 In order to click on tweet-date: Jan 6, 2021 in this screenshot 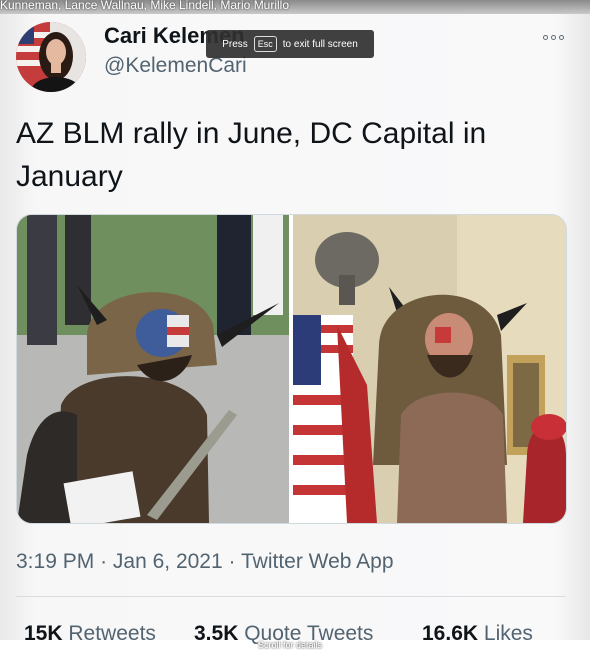, I will do `click(168, 561)`.